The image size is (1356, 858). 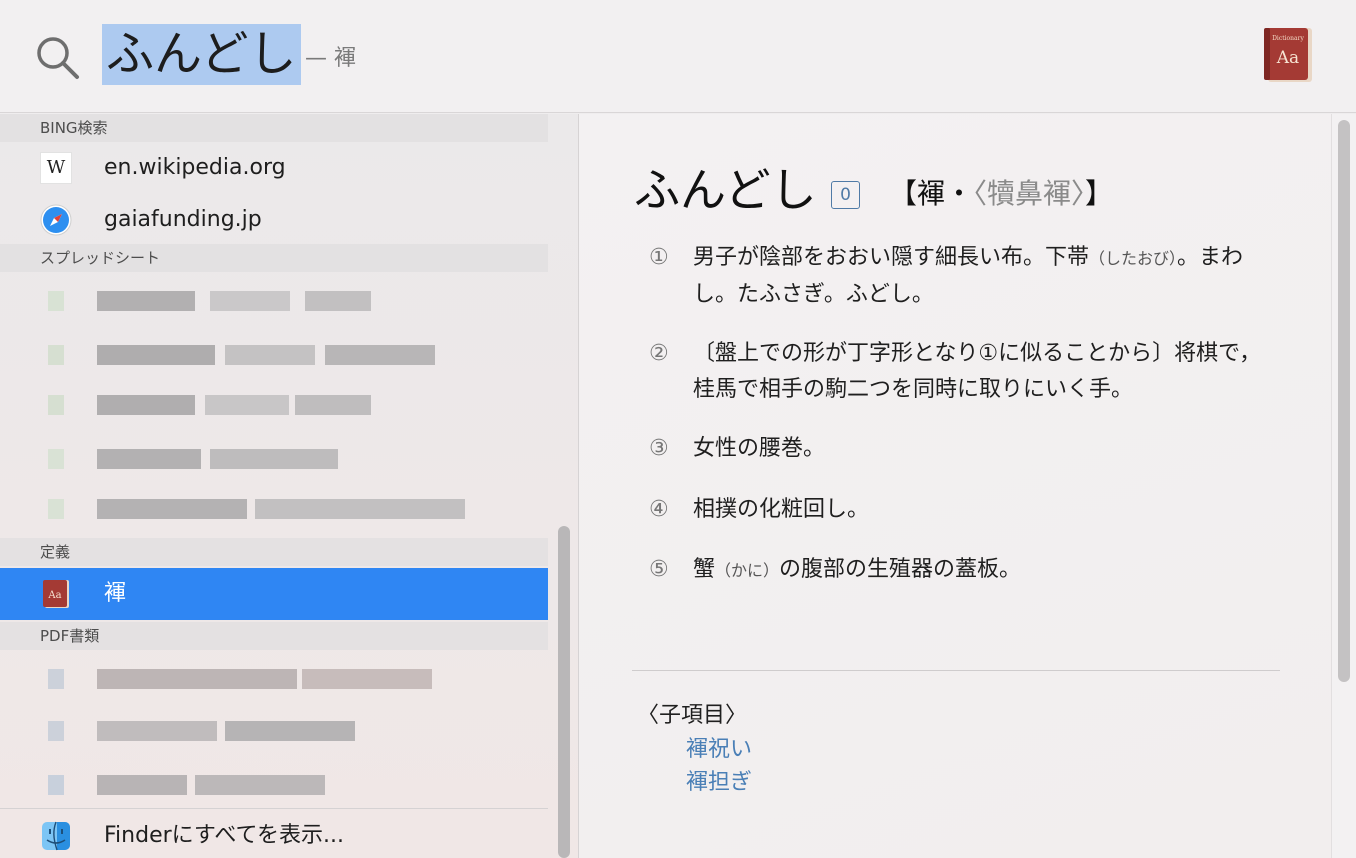 What do you see at coordinates (1099, 193) in the screenshot?
I see `notation-close: 】` at bounding box center [1099, 193].